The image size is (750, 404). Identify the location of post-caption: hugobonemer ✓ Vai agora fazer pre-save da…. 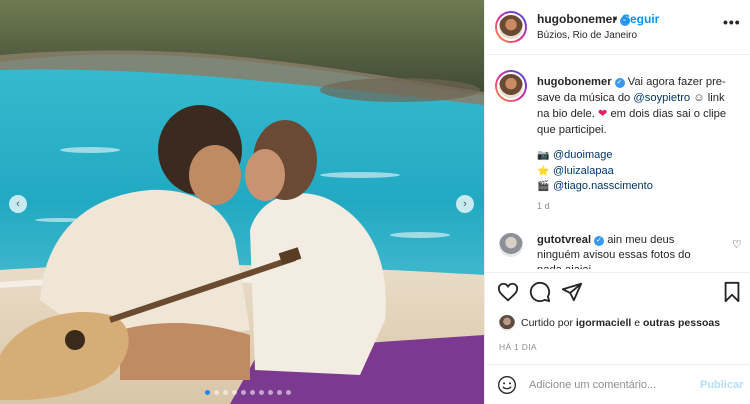
(617, 138).